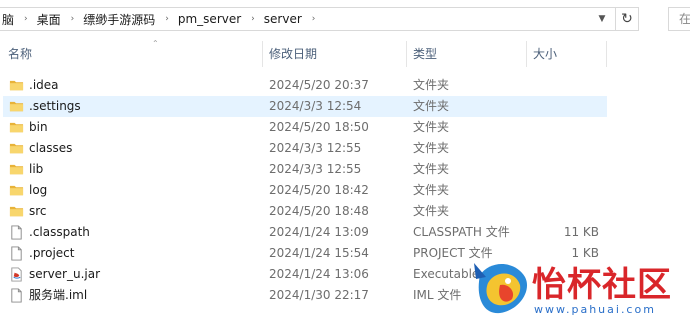  Describe the element at coordinates (59, 232) in the screenshot. I see `file-name: .classpath` at that location.